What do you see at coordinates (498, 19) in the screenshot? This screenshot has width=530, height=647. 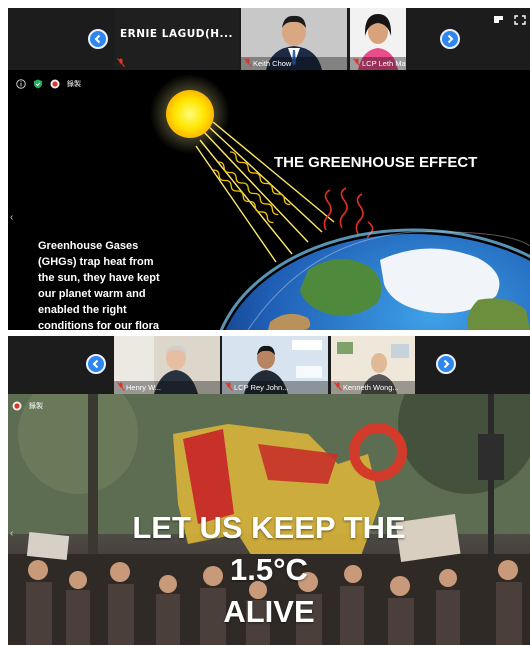 I see `view-layout-icon` at bounding box center [498, 19].